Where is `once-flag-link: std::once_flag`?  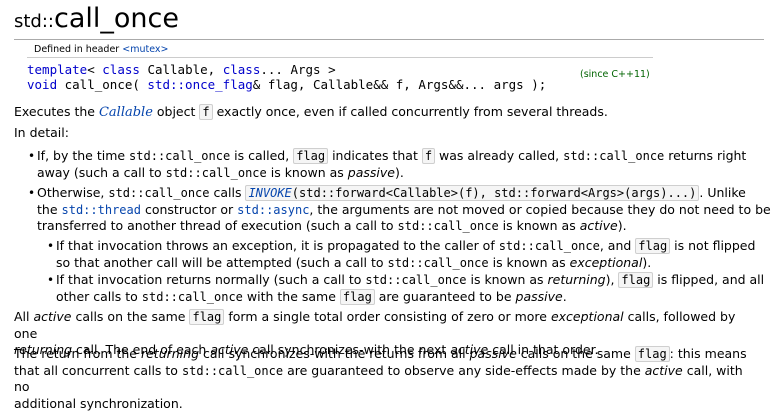
once-flag-link: std::once_flag is located at coordinates (199, 84).